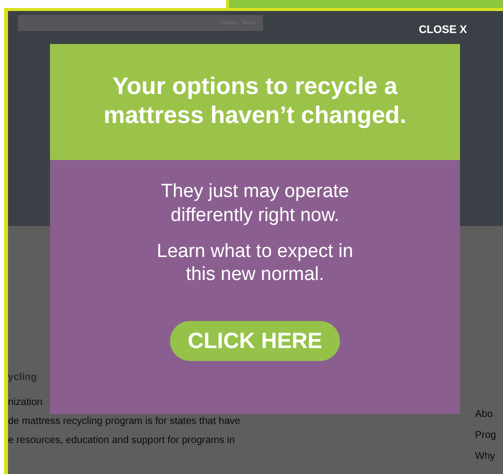 This screenshot has height=474, width=503. Describe the element at coordinates (255, 263) in the screenshot. I see `modal-text: Learn what to expect in this new normal.` at that location.